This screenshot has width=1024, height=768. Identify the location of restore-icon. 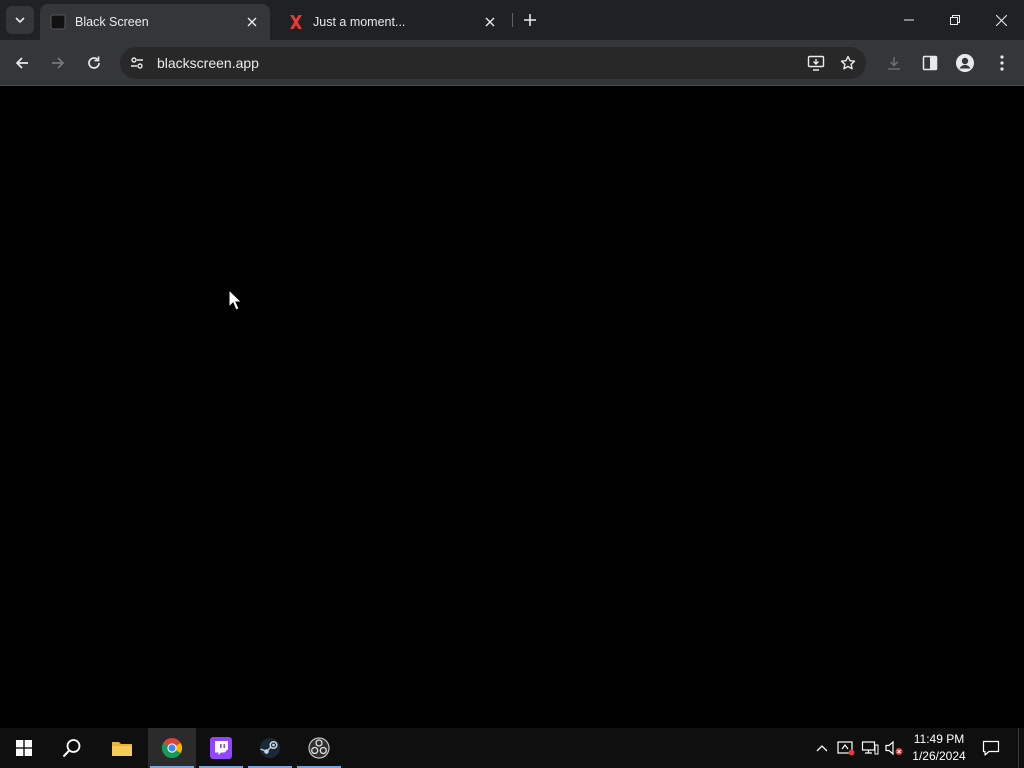
(955, 20).